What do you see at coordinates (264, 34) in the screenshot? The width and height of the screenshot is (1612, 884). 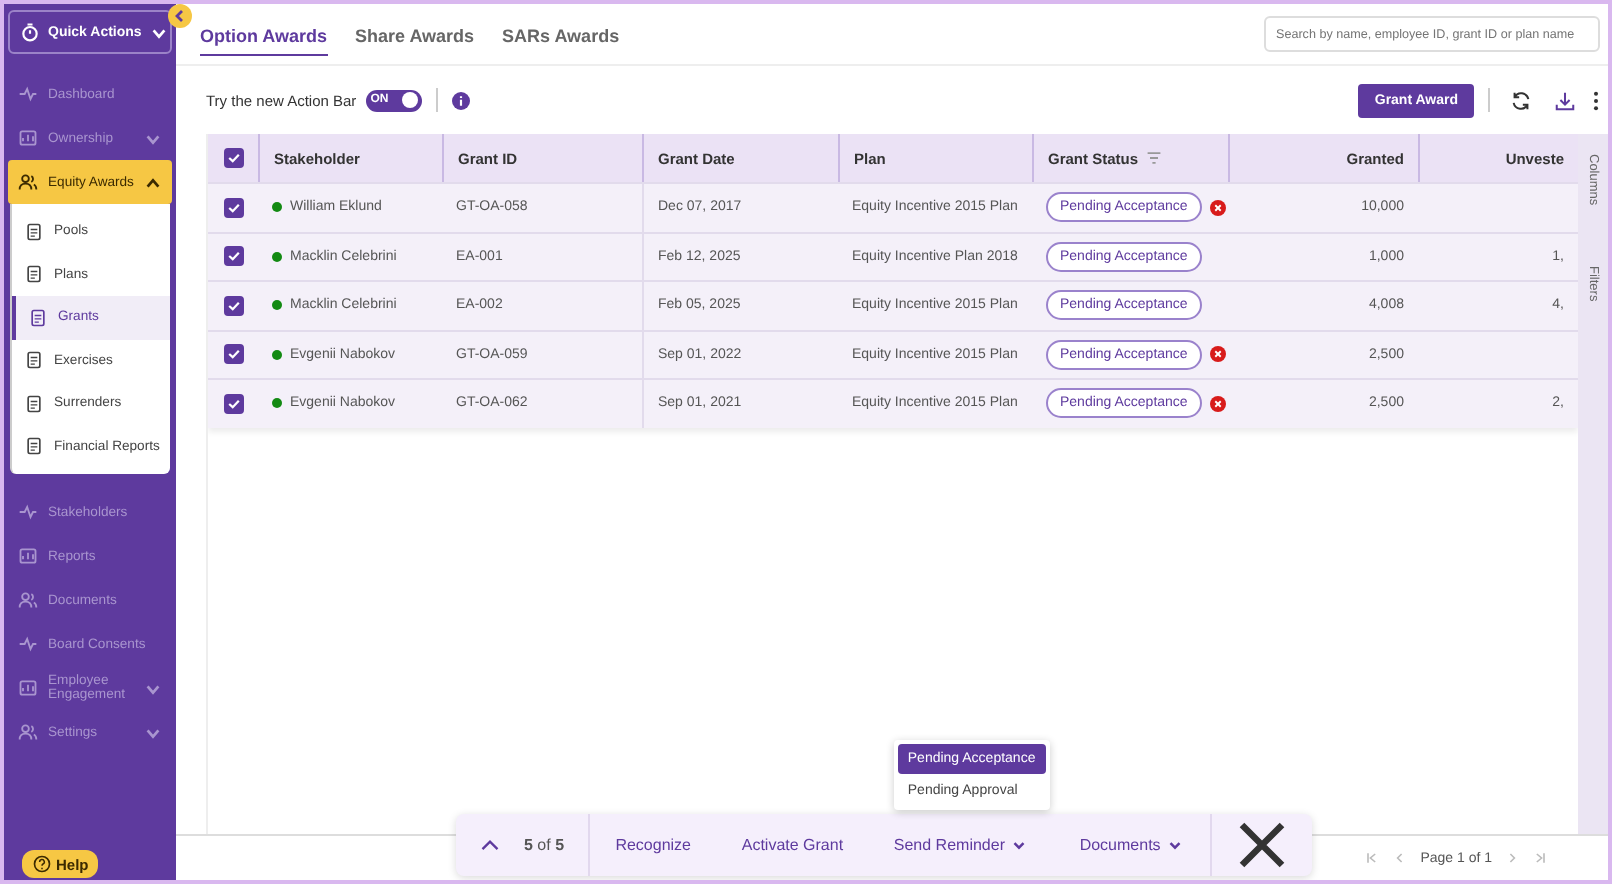 I see `tab: Option Awards` at bounding box center [264, 34].